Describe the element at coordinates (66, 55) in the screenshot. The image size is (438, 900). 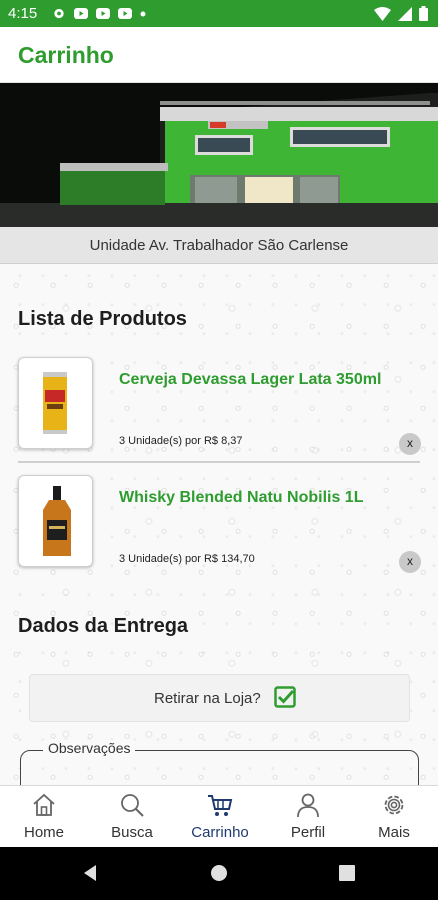
I see `page-title: Carrinho` at that location.